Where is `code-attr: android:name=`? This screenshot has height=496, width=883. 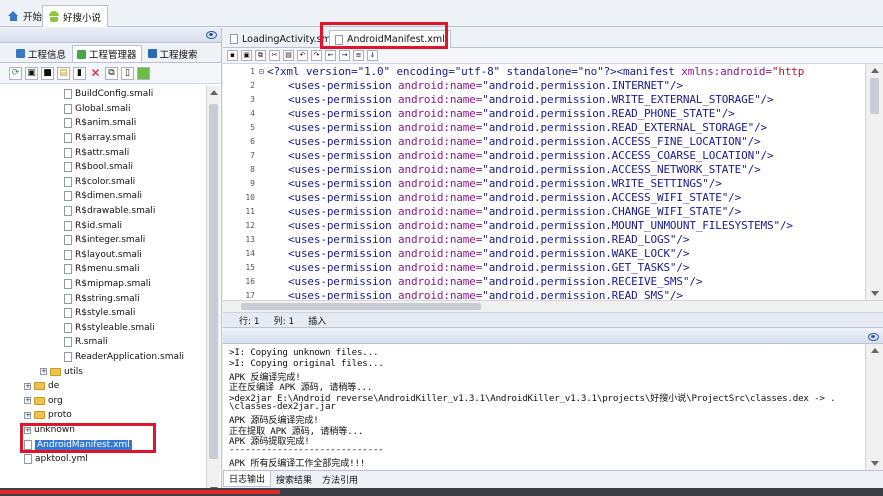 code-attr: android:name= is located at coordinates (440, 99).